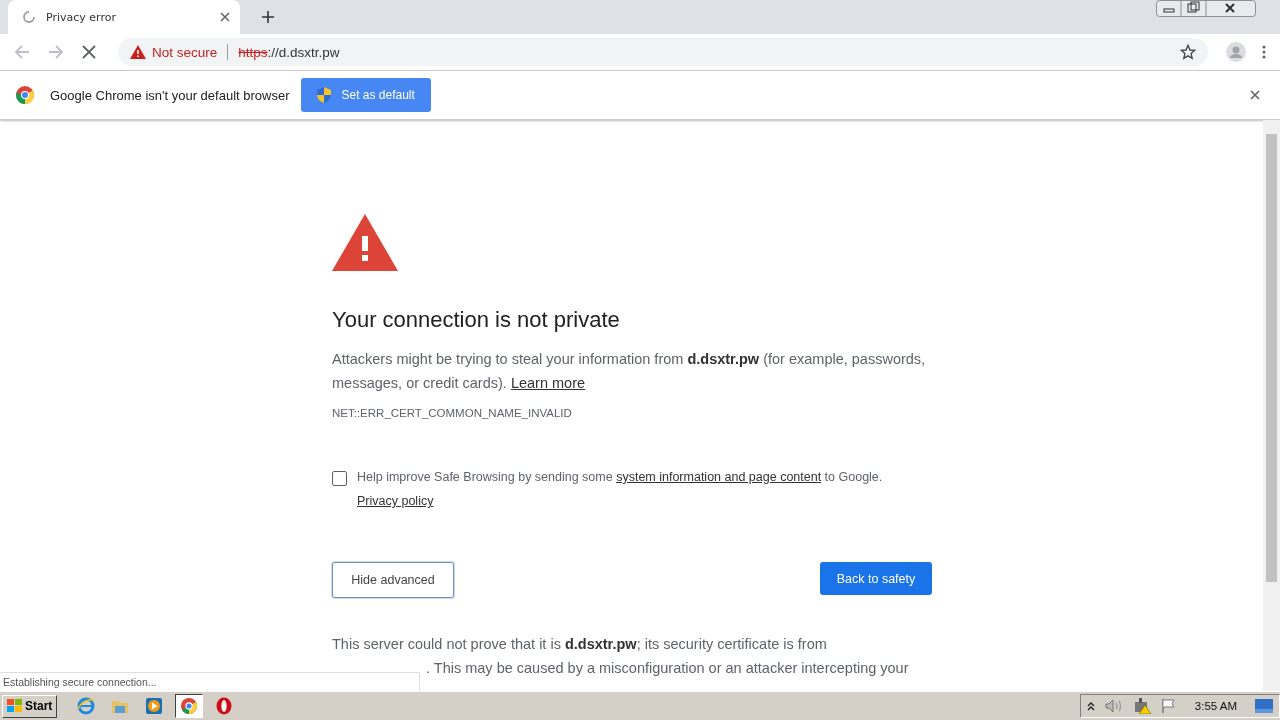 This screenshot has width=1280, height=720. I want to click on back-to-safety-button: Back to safety, so click(876, 578).